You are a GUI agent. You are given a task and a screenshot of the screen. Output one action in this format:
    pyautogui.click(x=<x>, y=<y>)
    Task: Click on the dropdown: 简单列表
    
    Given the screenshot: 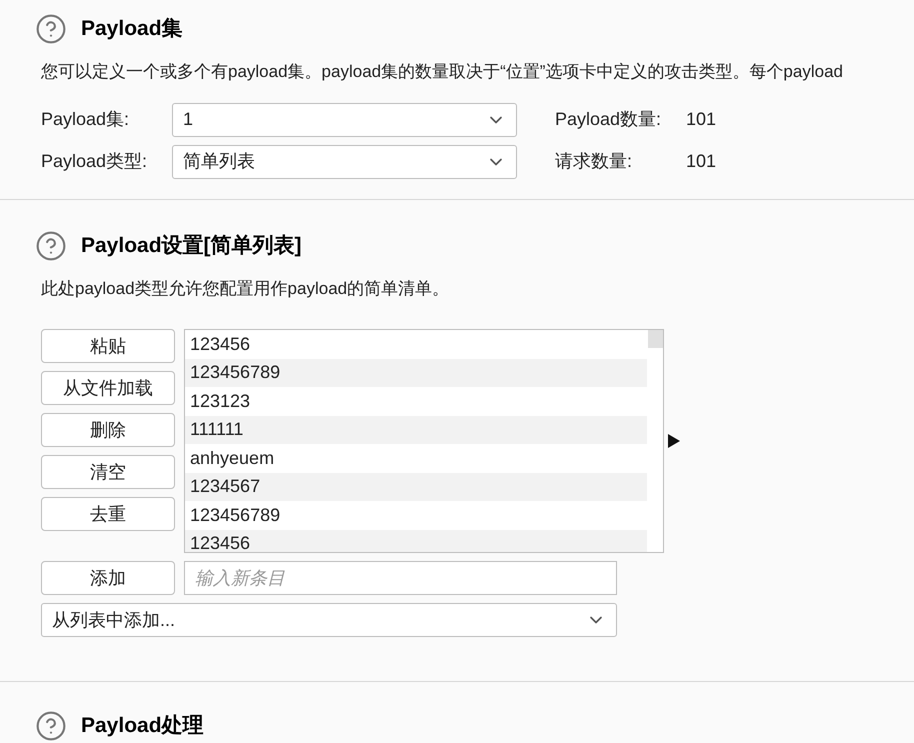 What is the action you would take?
    pyautogui.click(x=344, y=161)
    